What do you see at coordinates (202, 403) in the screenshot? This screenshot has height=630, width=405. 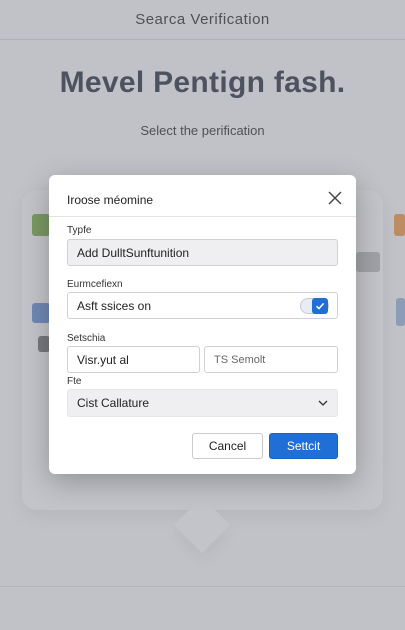 I see `select-dropdown: Cist Callature` at bounding box center [202, 403].